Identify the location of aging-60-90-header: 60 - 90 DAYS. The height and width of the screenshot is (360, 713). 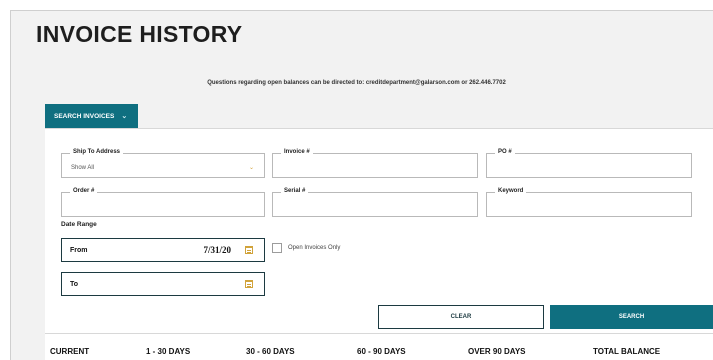
(381, 351).